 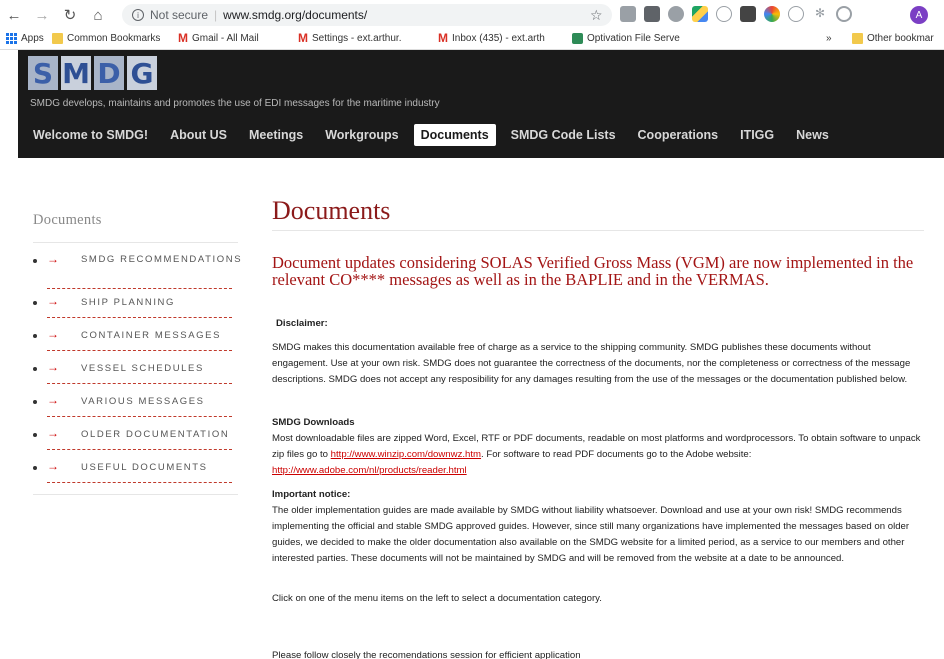 I want to click on bookmark-gmail: M Gmail - All Mail, so click(x=218, y=38).